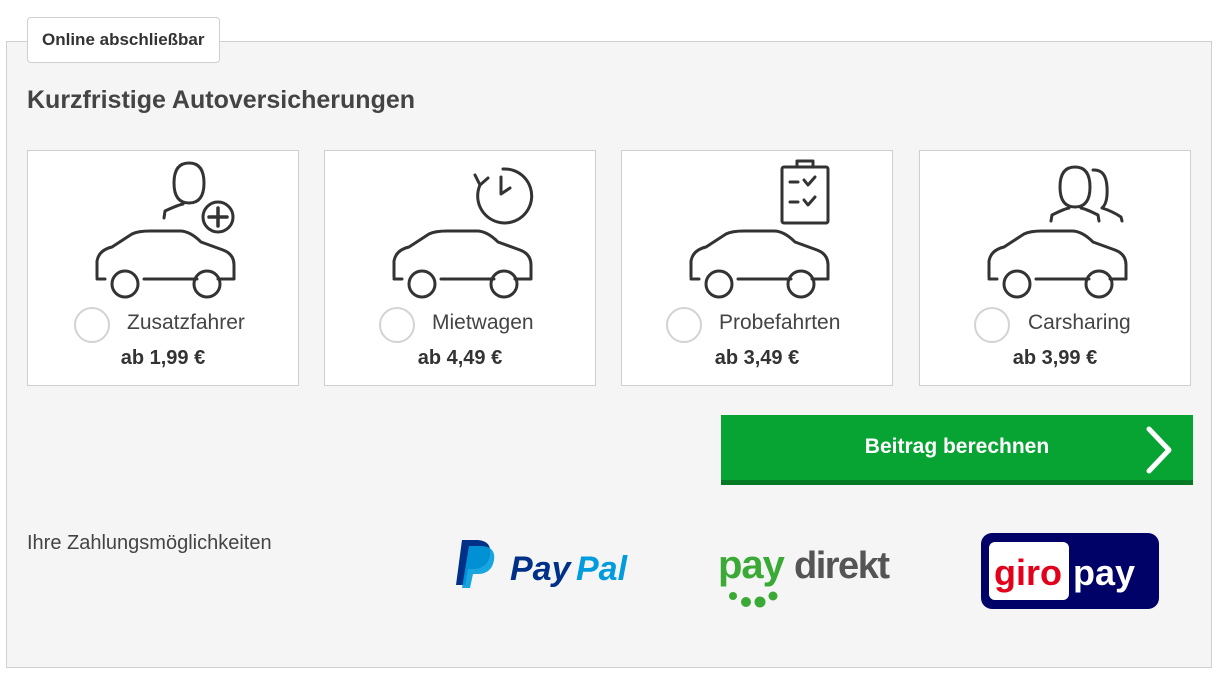 The height and width of the screenshot is (700, 1228). What do you see at coordinates (221, 100) in the screenshot?
I see `section-title: Kurzfristige Autoversicherungen` at bounding box center [221, 100].